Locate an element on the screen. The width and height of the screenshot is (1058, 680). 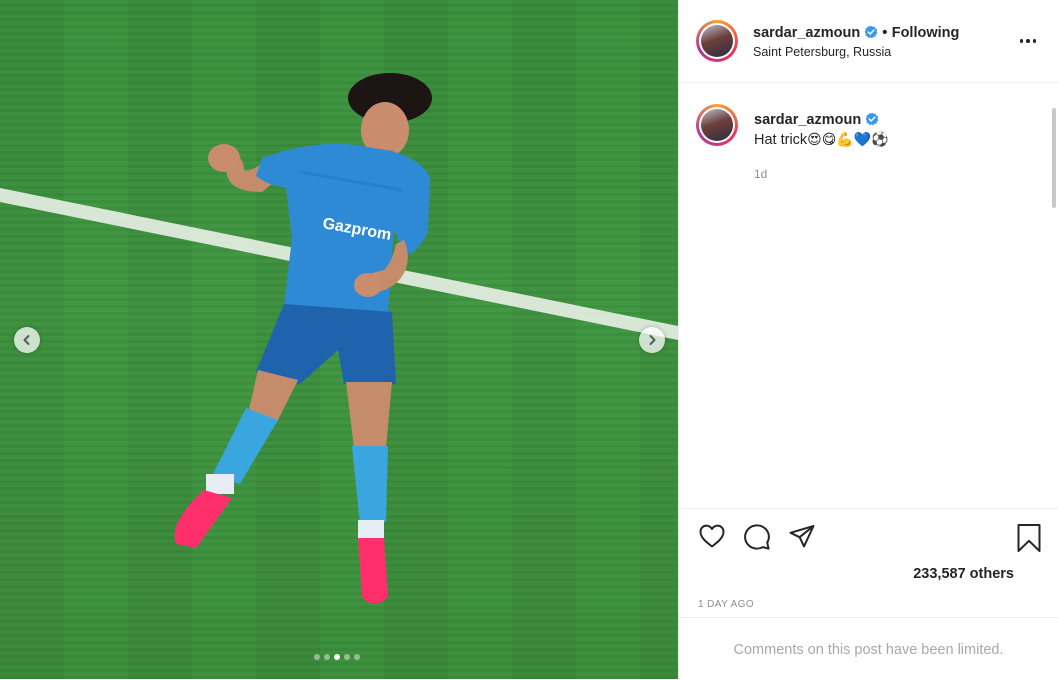
chevron-right-icon is located at coordinates (652, 340).